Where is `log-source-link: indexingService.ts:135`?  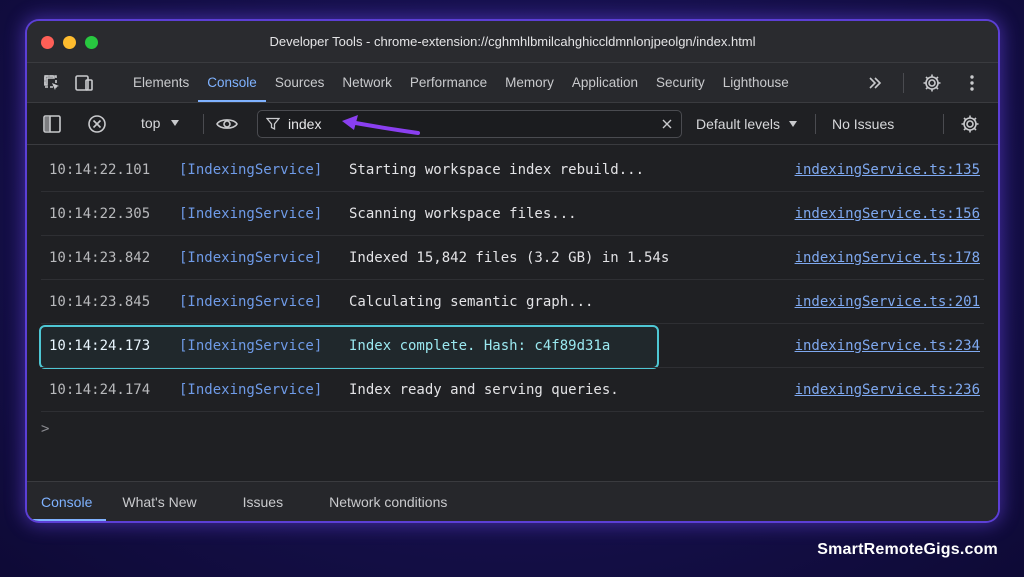 log-source-link: indexingService.ts:135 is located at coordinates (887, 170).